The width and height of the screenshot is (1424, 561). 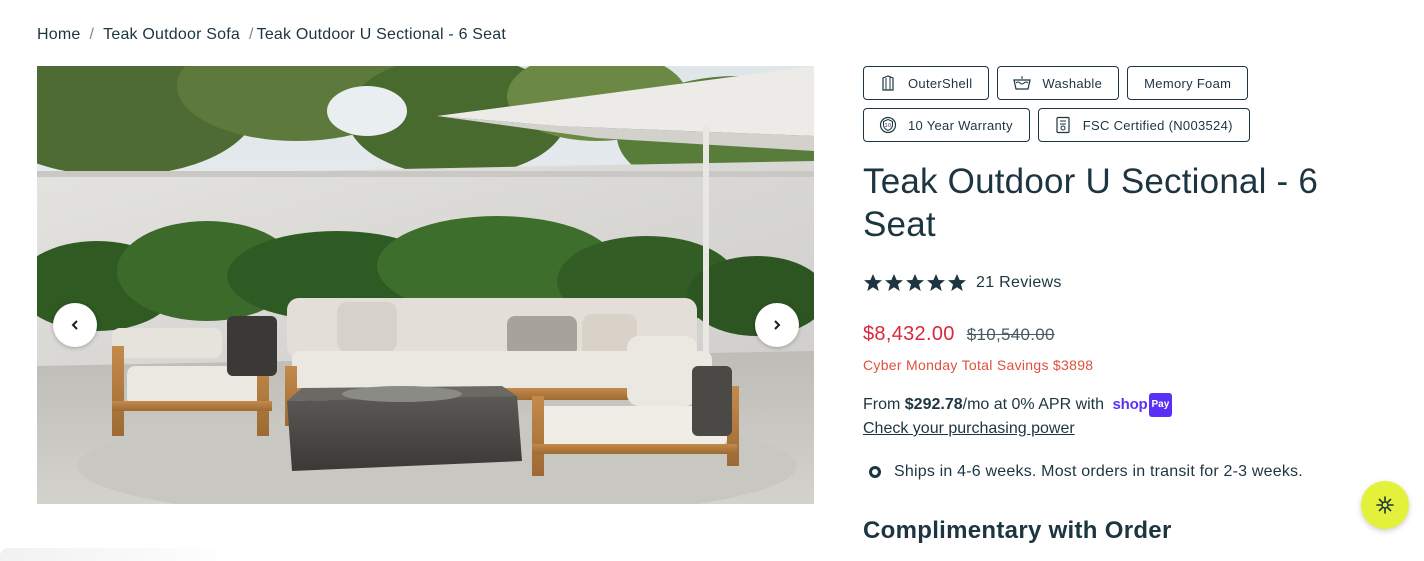 I want to click on badge-label: Memory Foam, so click(x=1188, y=83).